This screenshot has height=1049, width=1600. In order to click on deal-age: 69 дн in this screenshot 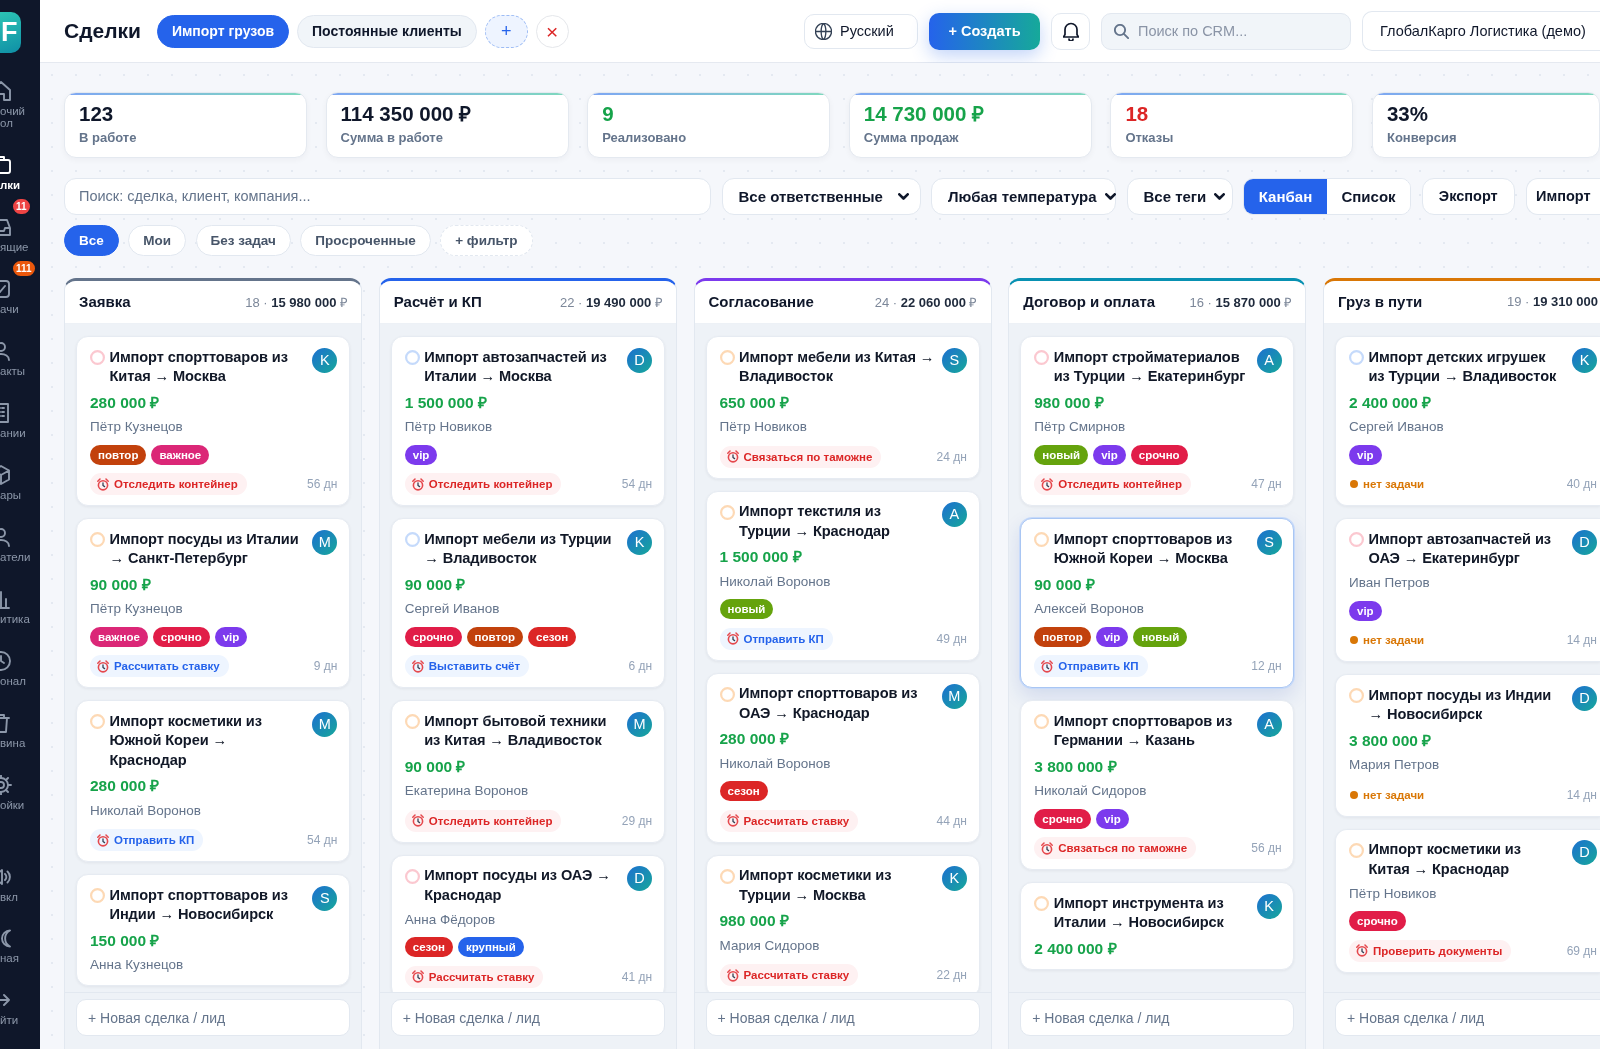, I will do `click(1581, 950)`.